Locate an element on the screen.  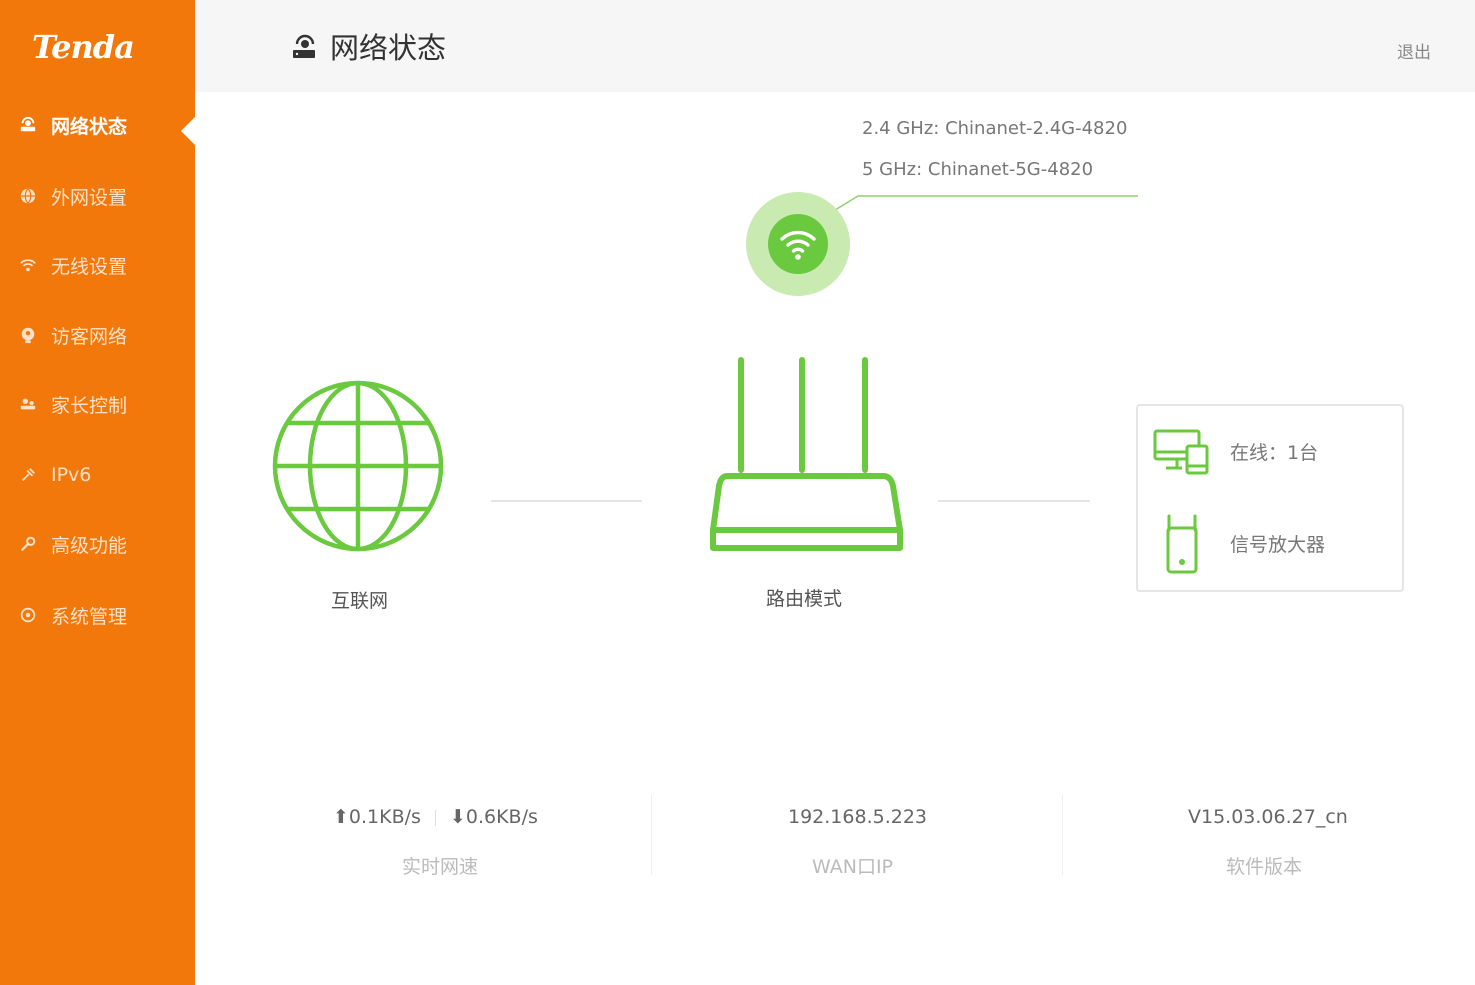
sidebar-item-advanced: 高级功能 is located at coordinates (97, 544).